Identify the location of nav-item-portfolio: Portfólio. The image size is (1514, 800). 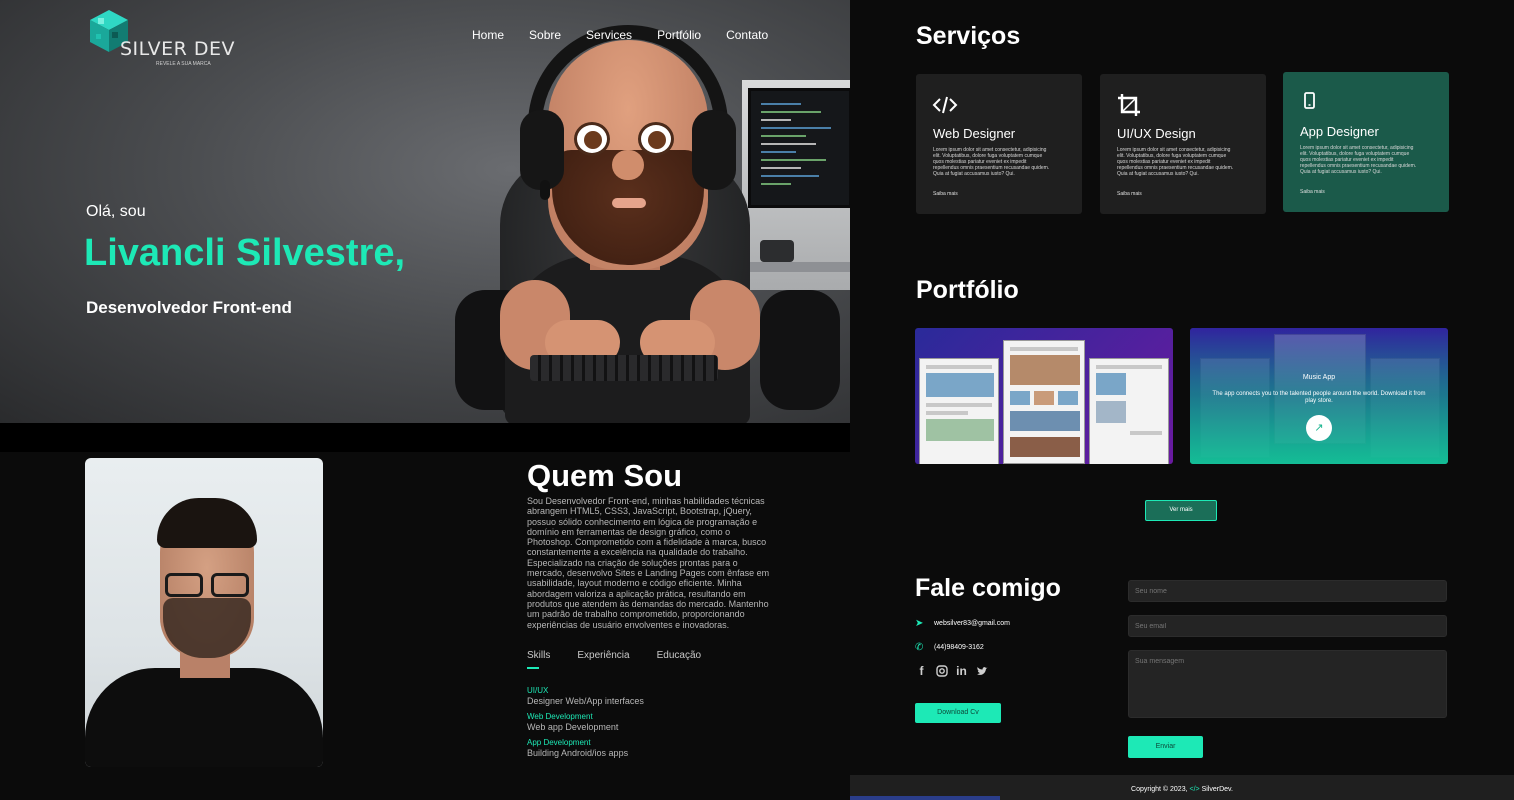
(679, 35).